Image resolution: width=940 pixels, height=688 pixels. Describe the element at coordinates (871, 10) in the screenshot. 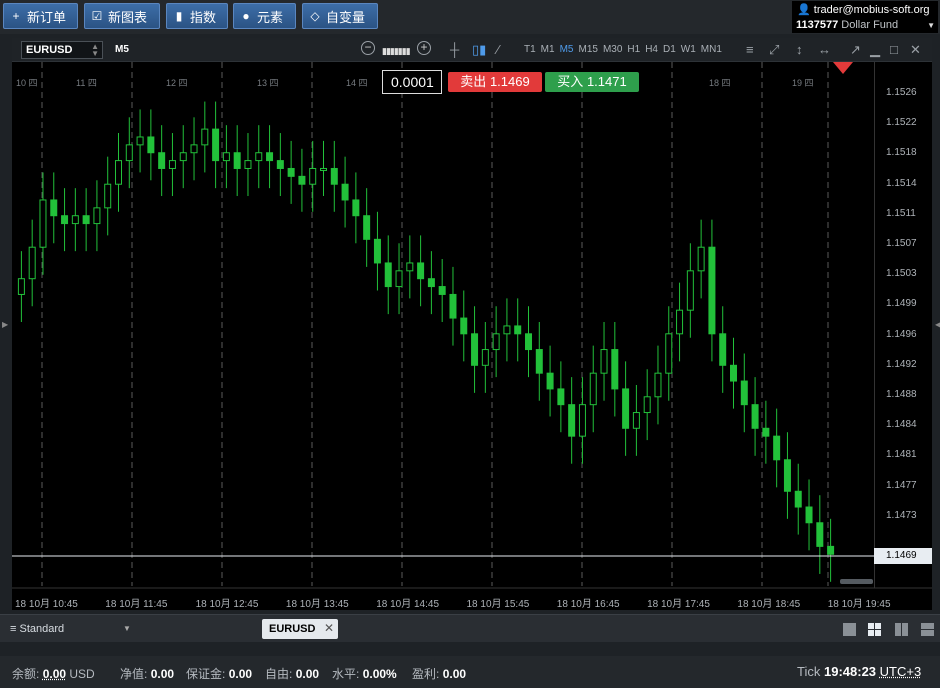

I see `account-email: trader@mobius-soft.org` at that location.